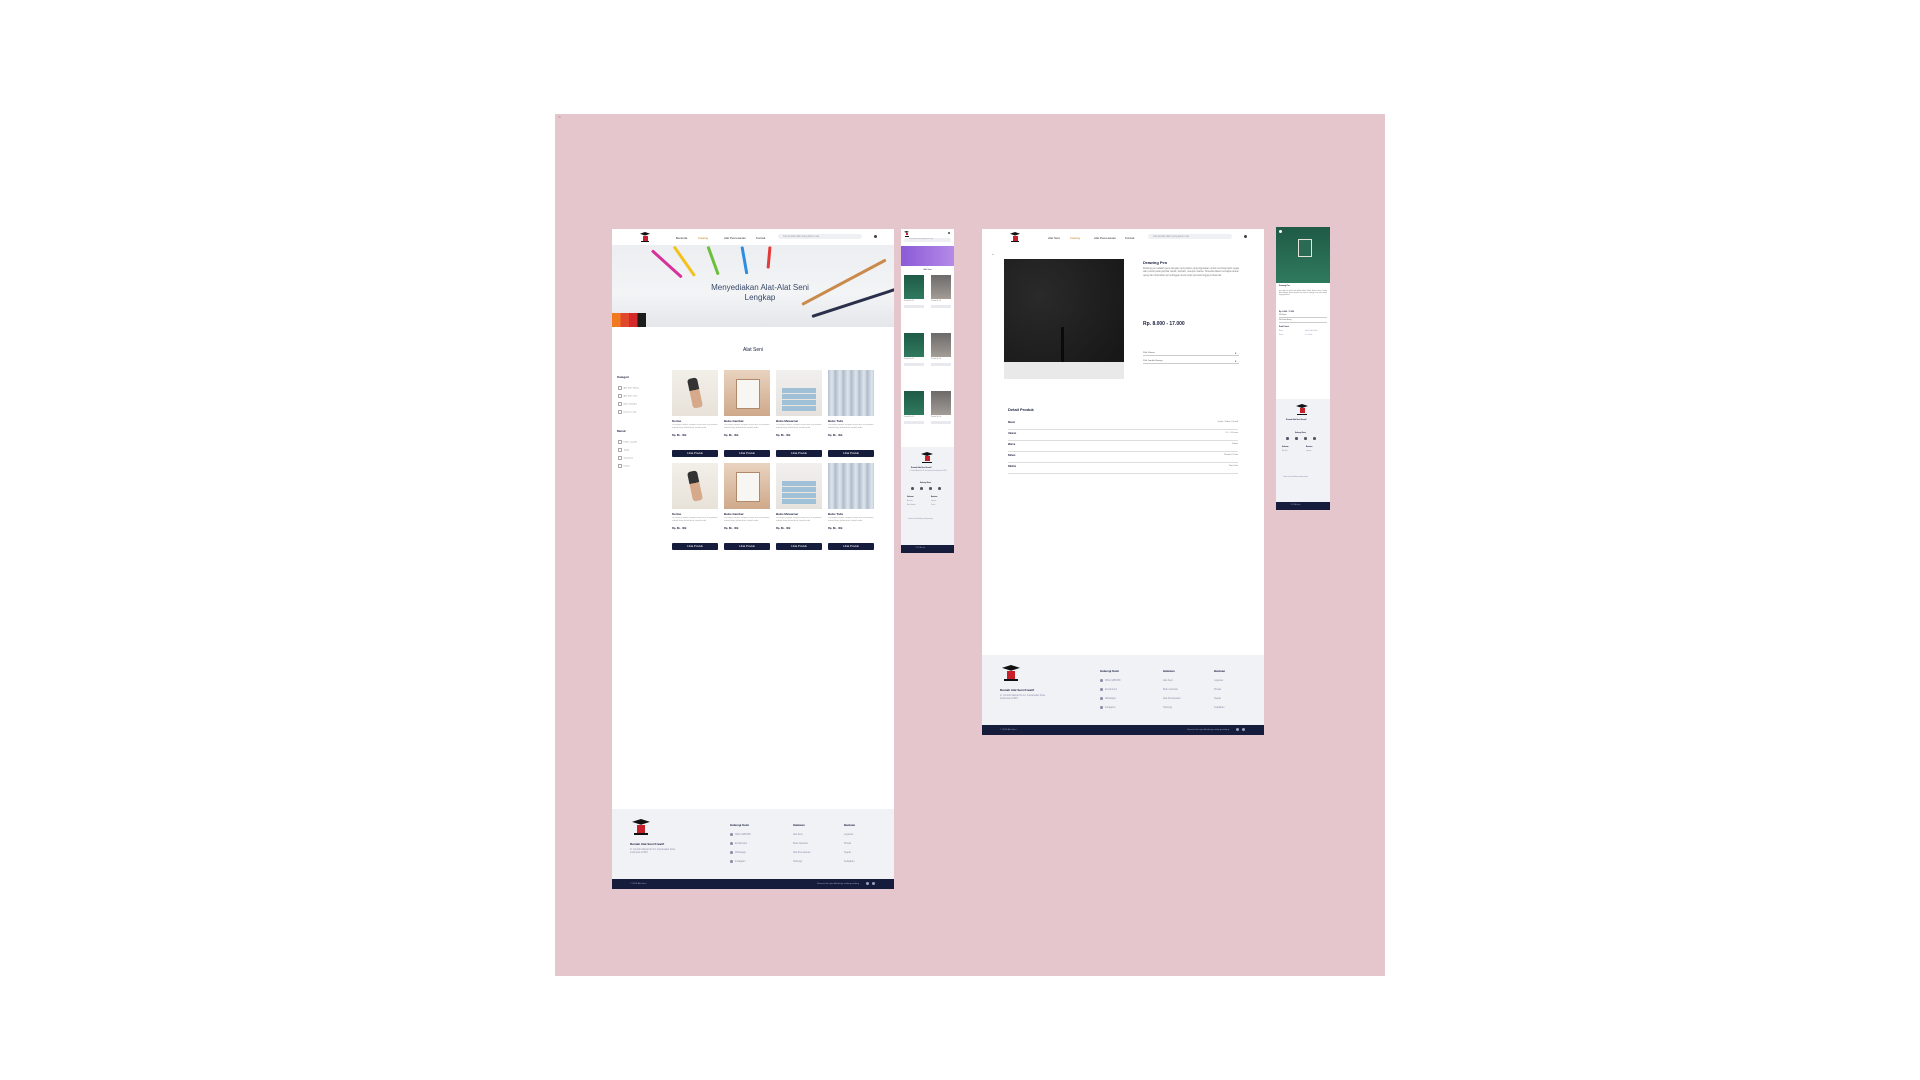  What do you see at coordinates (993, 253) in the screenshot?
I see `back-arrow-icon: ←` at bounding box center [993, 253].